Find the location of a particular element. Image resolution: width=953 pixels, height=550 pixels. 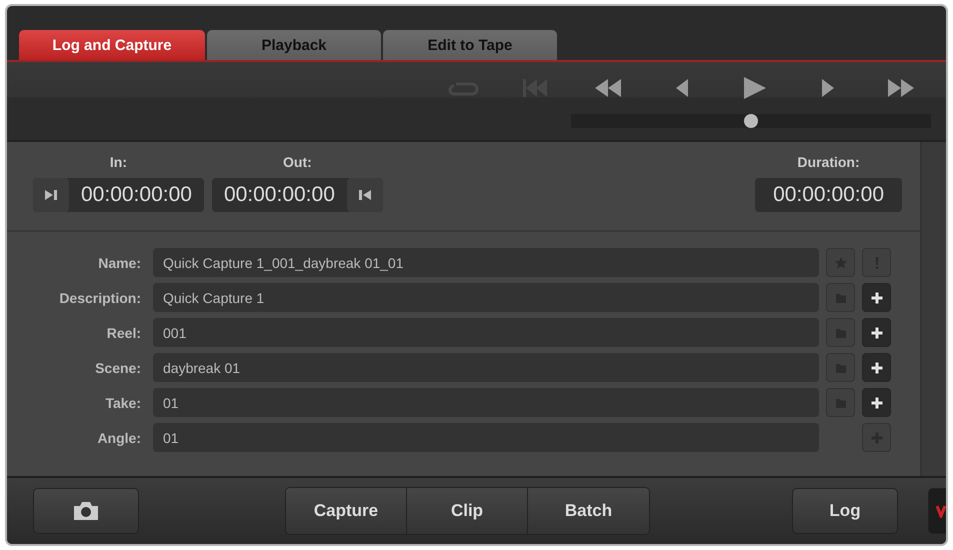

camera-icon is located at coordinates (86, 511).